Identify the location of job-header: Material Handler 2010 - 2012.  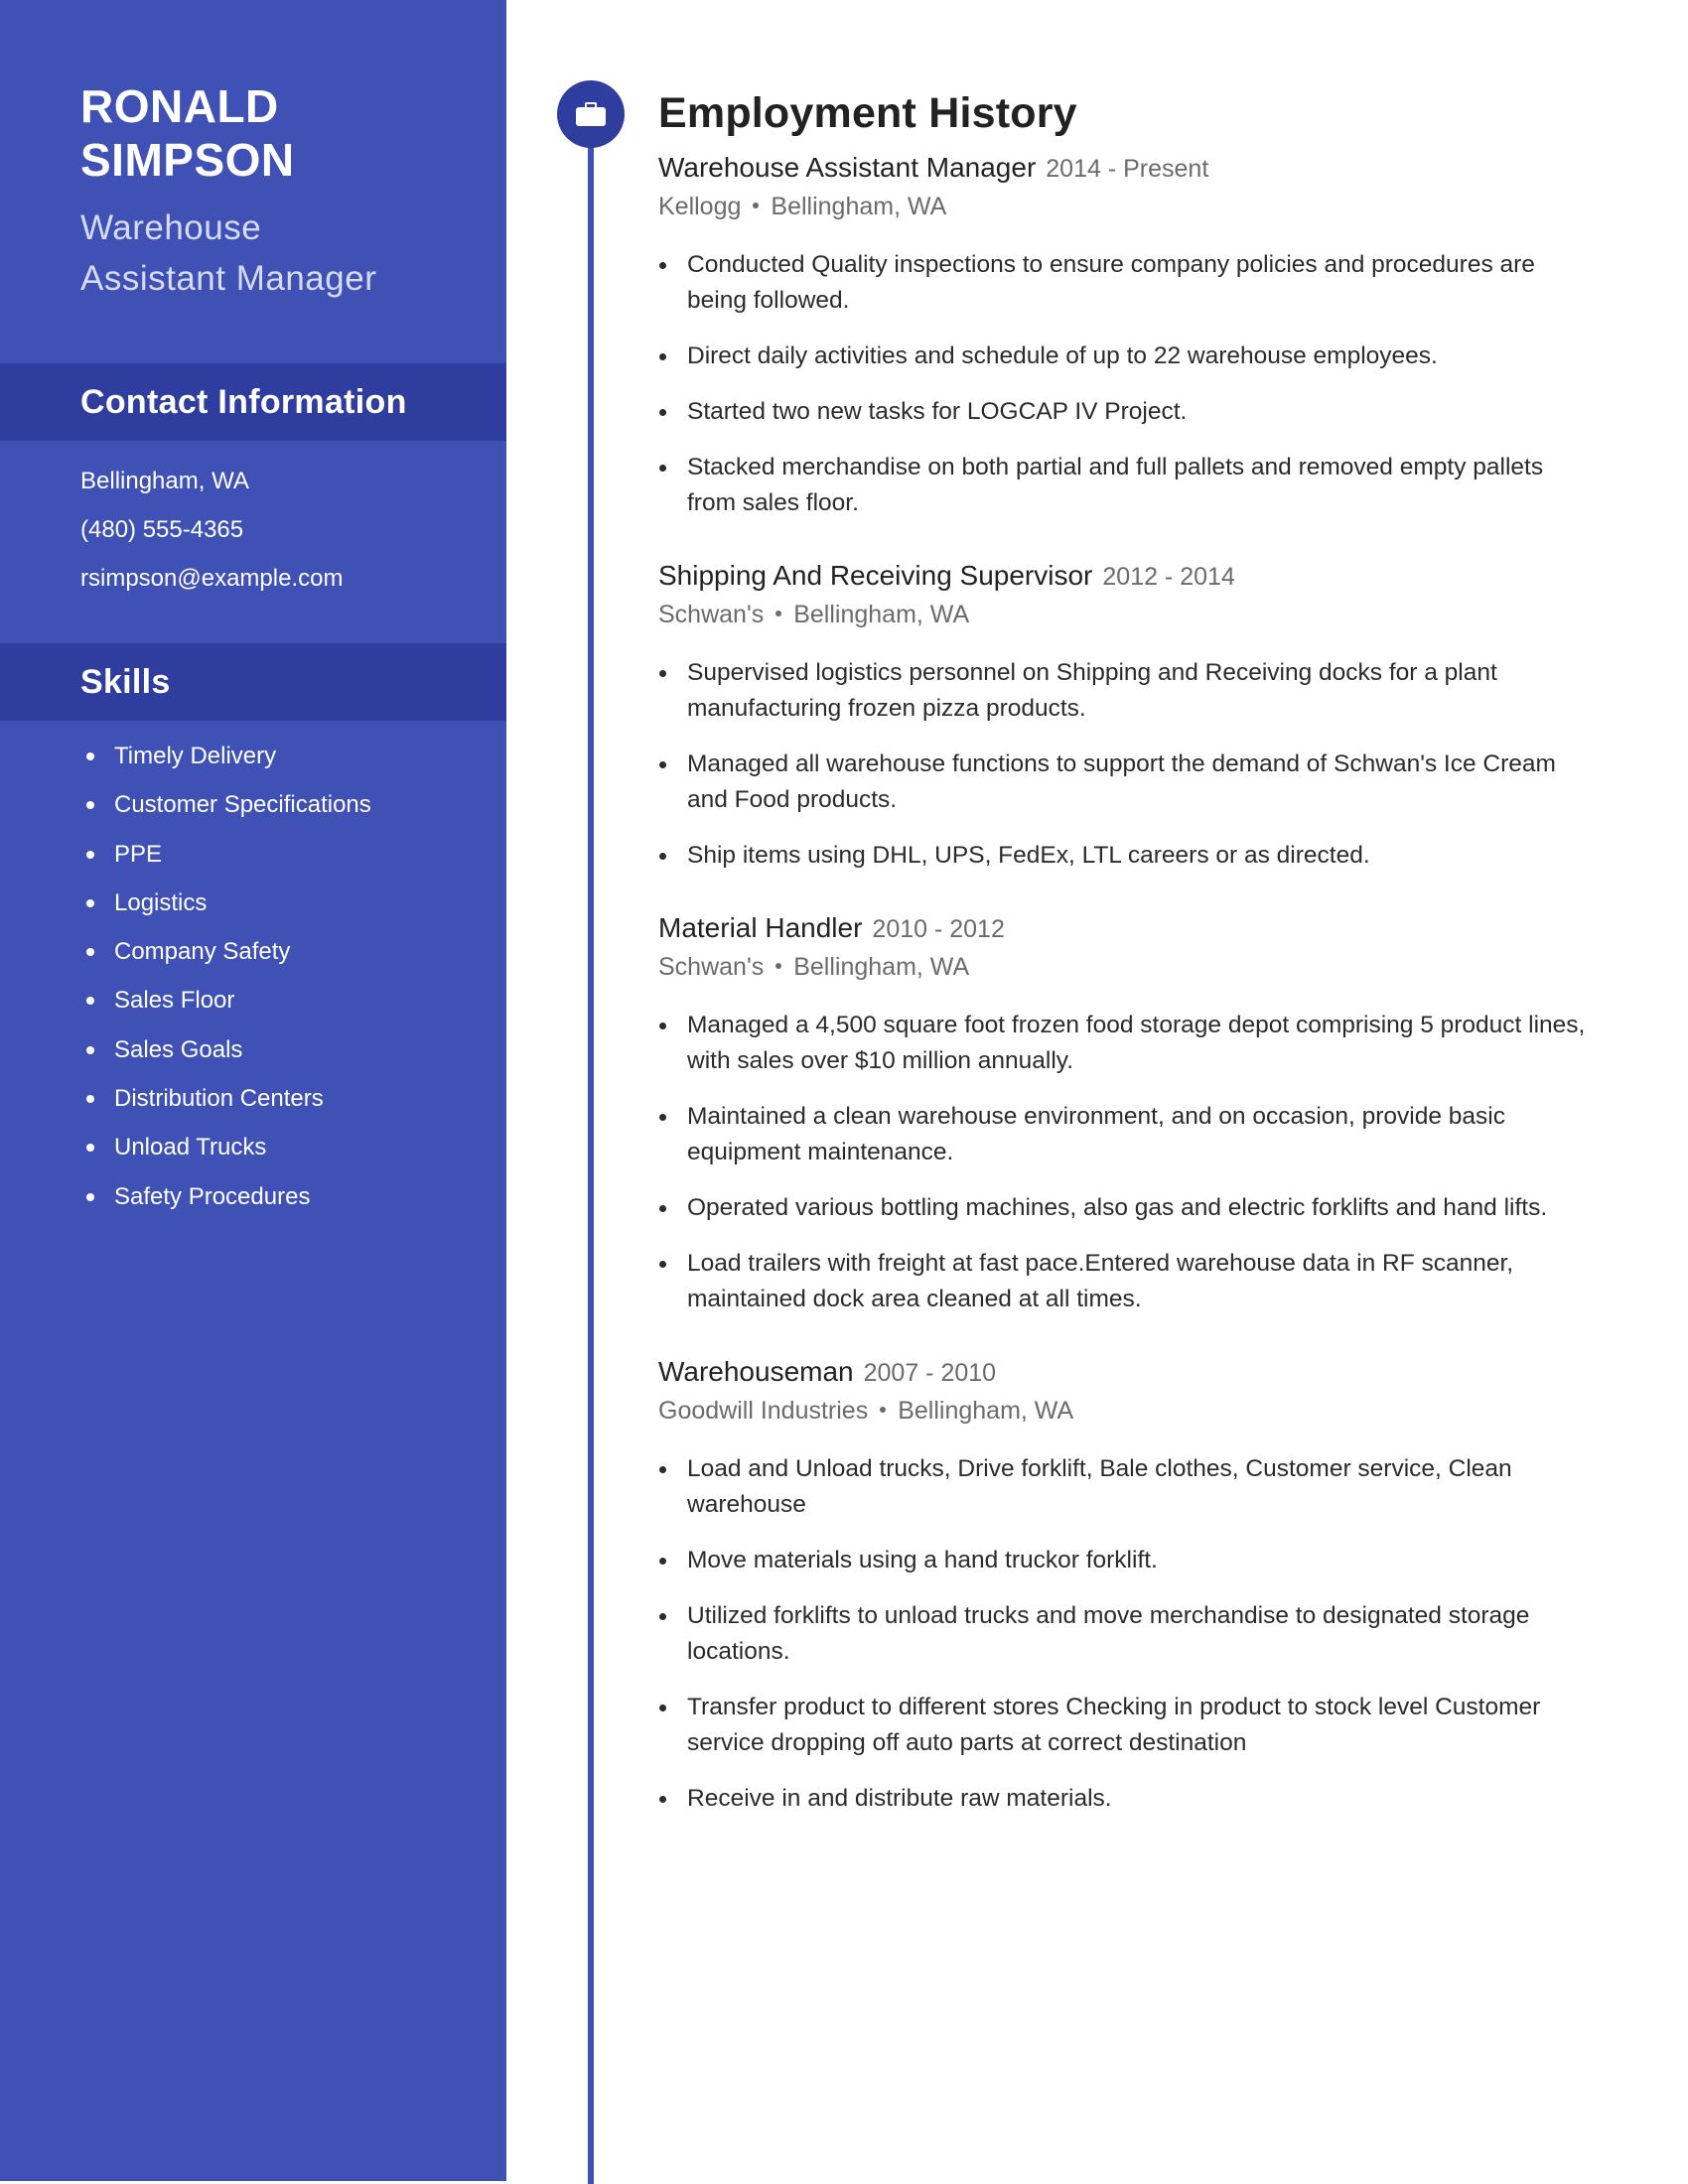
(1135, 928).